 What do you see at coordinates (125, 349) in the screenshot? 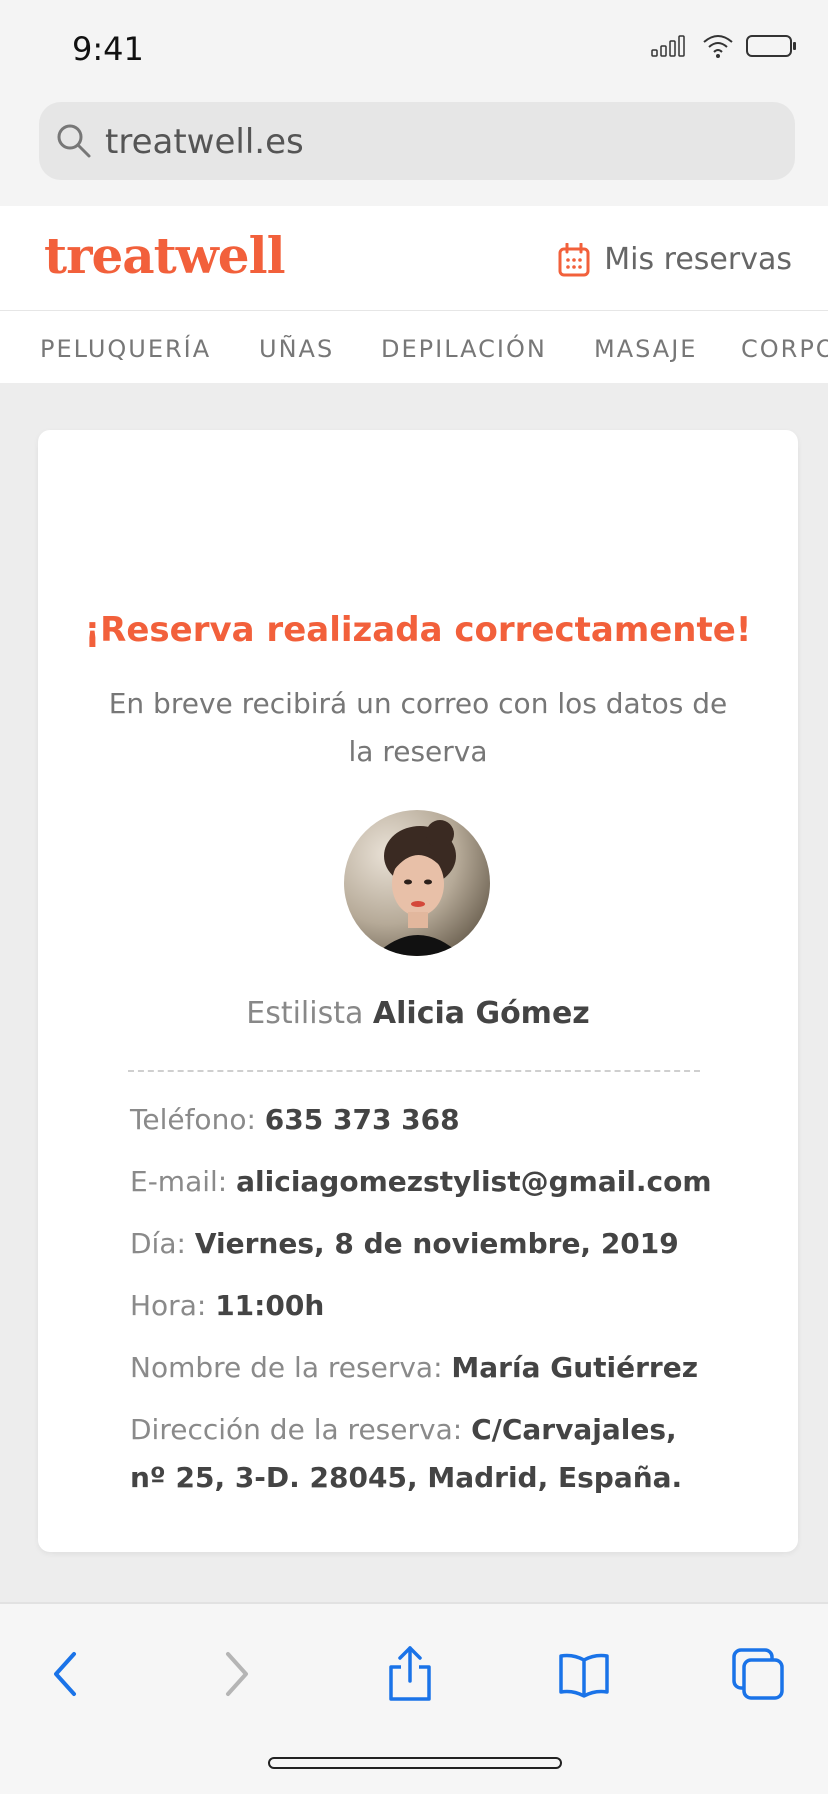
I see `category-peluqueria: PELUQUERÍA` at bounding box center [125, 349].